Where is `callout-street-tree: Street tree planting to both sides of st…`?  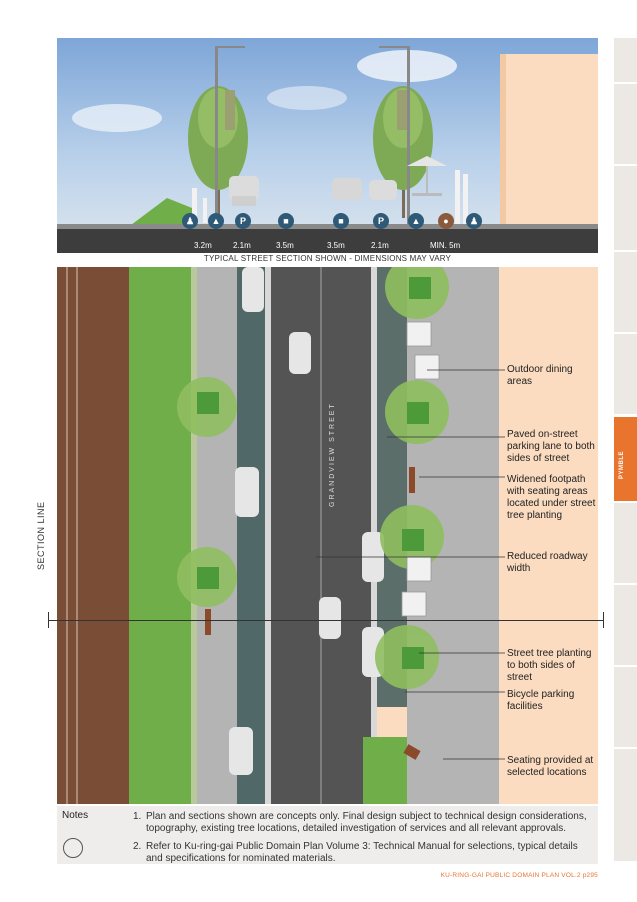 callout-street-tree: Street tree planting to both sides of st… is located at coordinates (549, 665).